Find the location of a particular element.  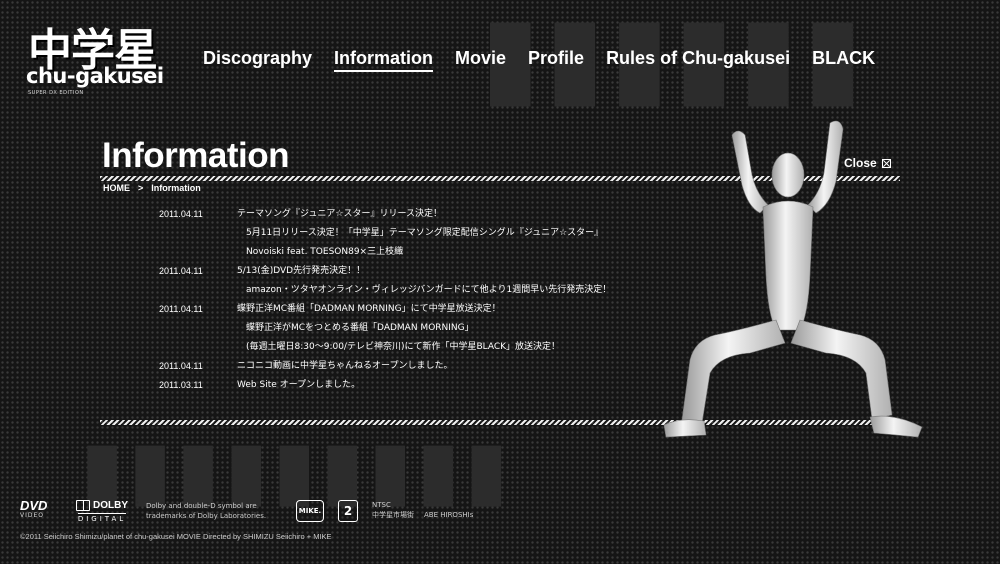

news-headline: Web Site オープンしました。 is located at coordinates (299, 385).